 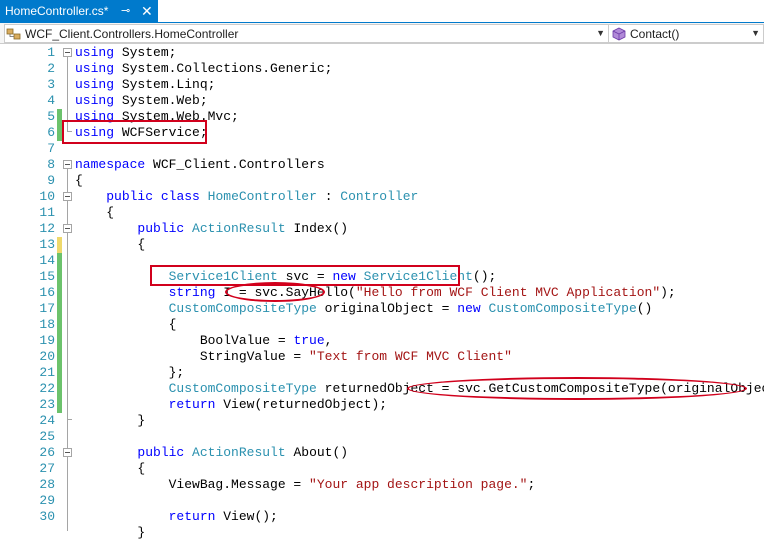 I want to click on line-number: 19, so click(x=47, y=340).